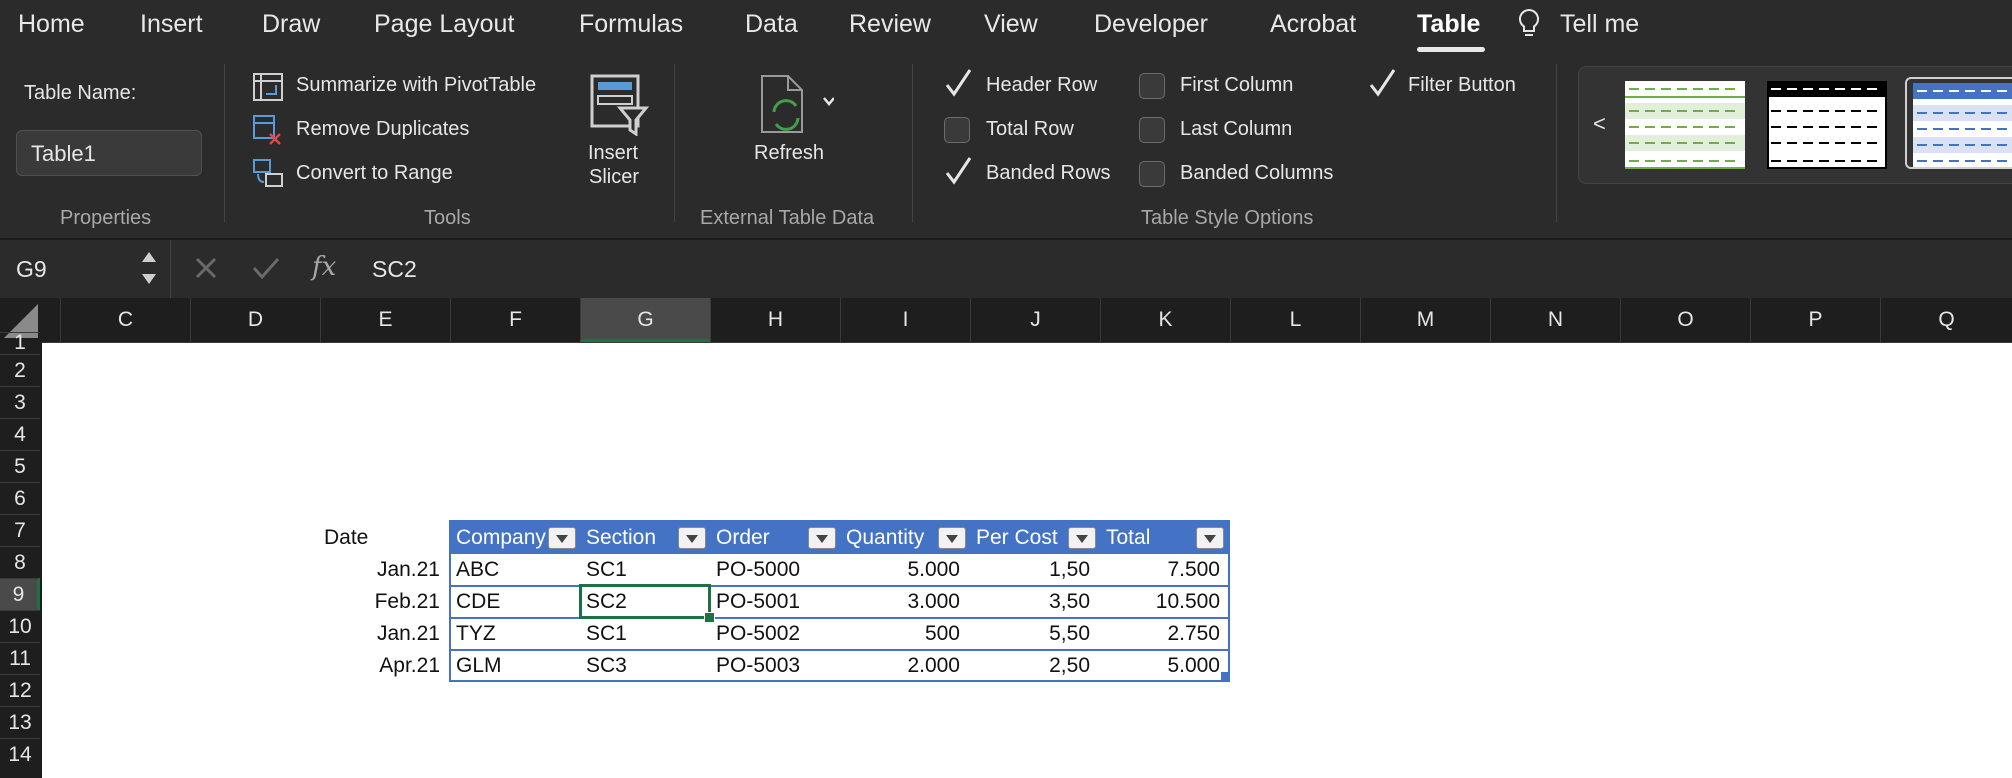  Describe the element at coordinates (1382, 83) in the screenshot. I see `filter-button-checkbox` at that location.